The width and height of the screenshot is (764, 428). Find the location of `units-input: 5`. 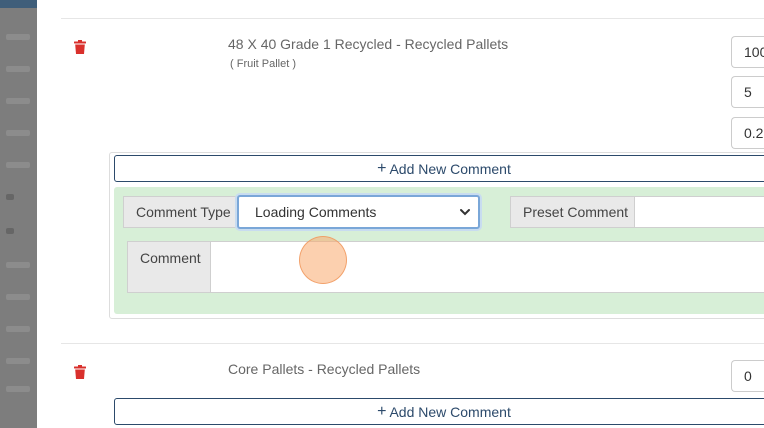

units-input: 5 is located at coordinates (747, 92).